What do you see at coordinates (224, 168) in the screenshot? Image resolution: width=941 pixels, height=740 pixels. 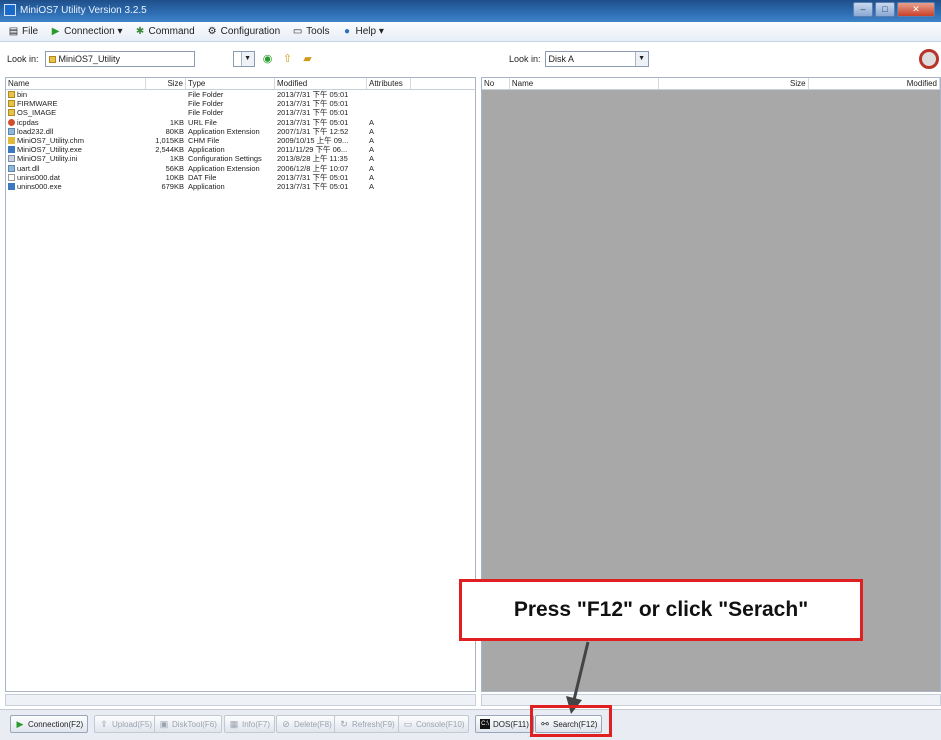 I see `file-type: Application Extension` at bounding box center [224, 168].